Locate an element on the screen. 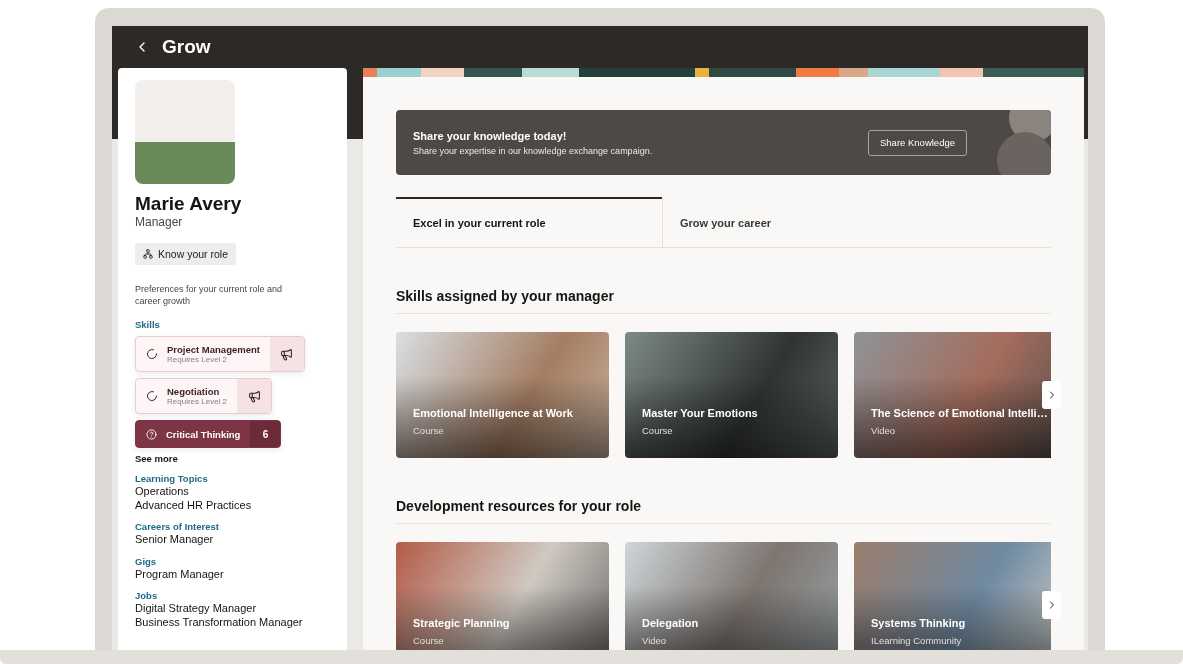  preferences-text: Preferences for your current role and career growth is located at coordinates (209, 295).